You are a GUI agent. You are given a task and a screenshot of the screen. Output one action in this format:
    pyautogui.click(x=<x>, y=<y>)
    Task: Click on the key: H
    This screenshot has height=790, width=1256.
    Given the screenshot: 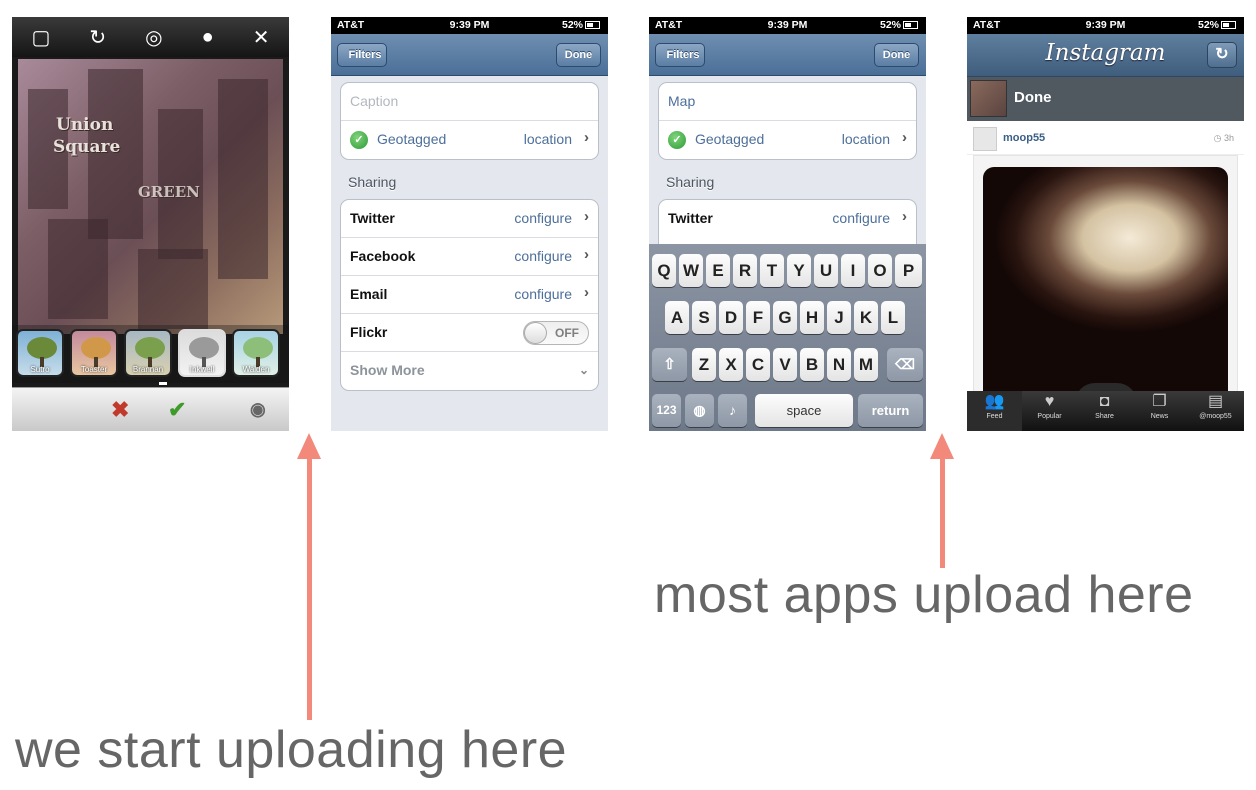 What is the action you would take?
    pyautogui.click(x=812, y=317)
    